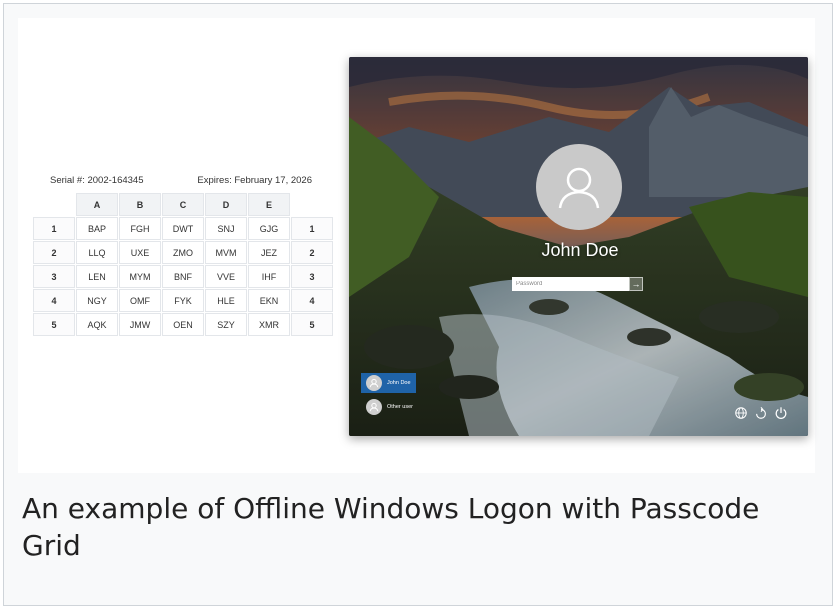 This screenshot has width=838, height=611. Describe the element at coordinates (269, 276) in the screenshot. I see `grid-code-cell: IHF` at that location.